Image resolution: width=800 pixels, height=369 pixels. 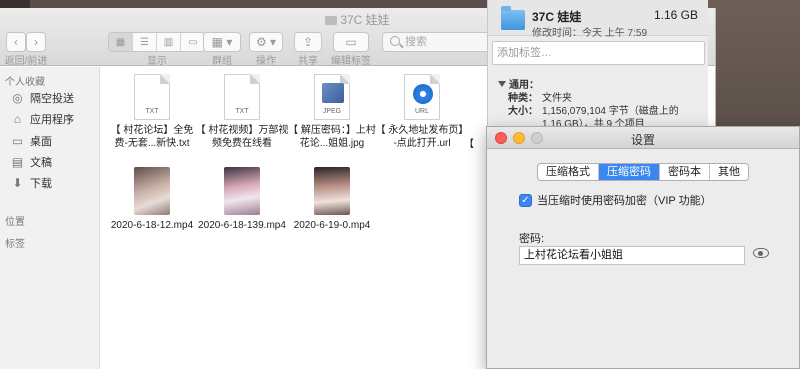 I want to click on airdrop-icon: ◎, so click(x=17, y=98).